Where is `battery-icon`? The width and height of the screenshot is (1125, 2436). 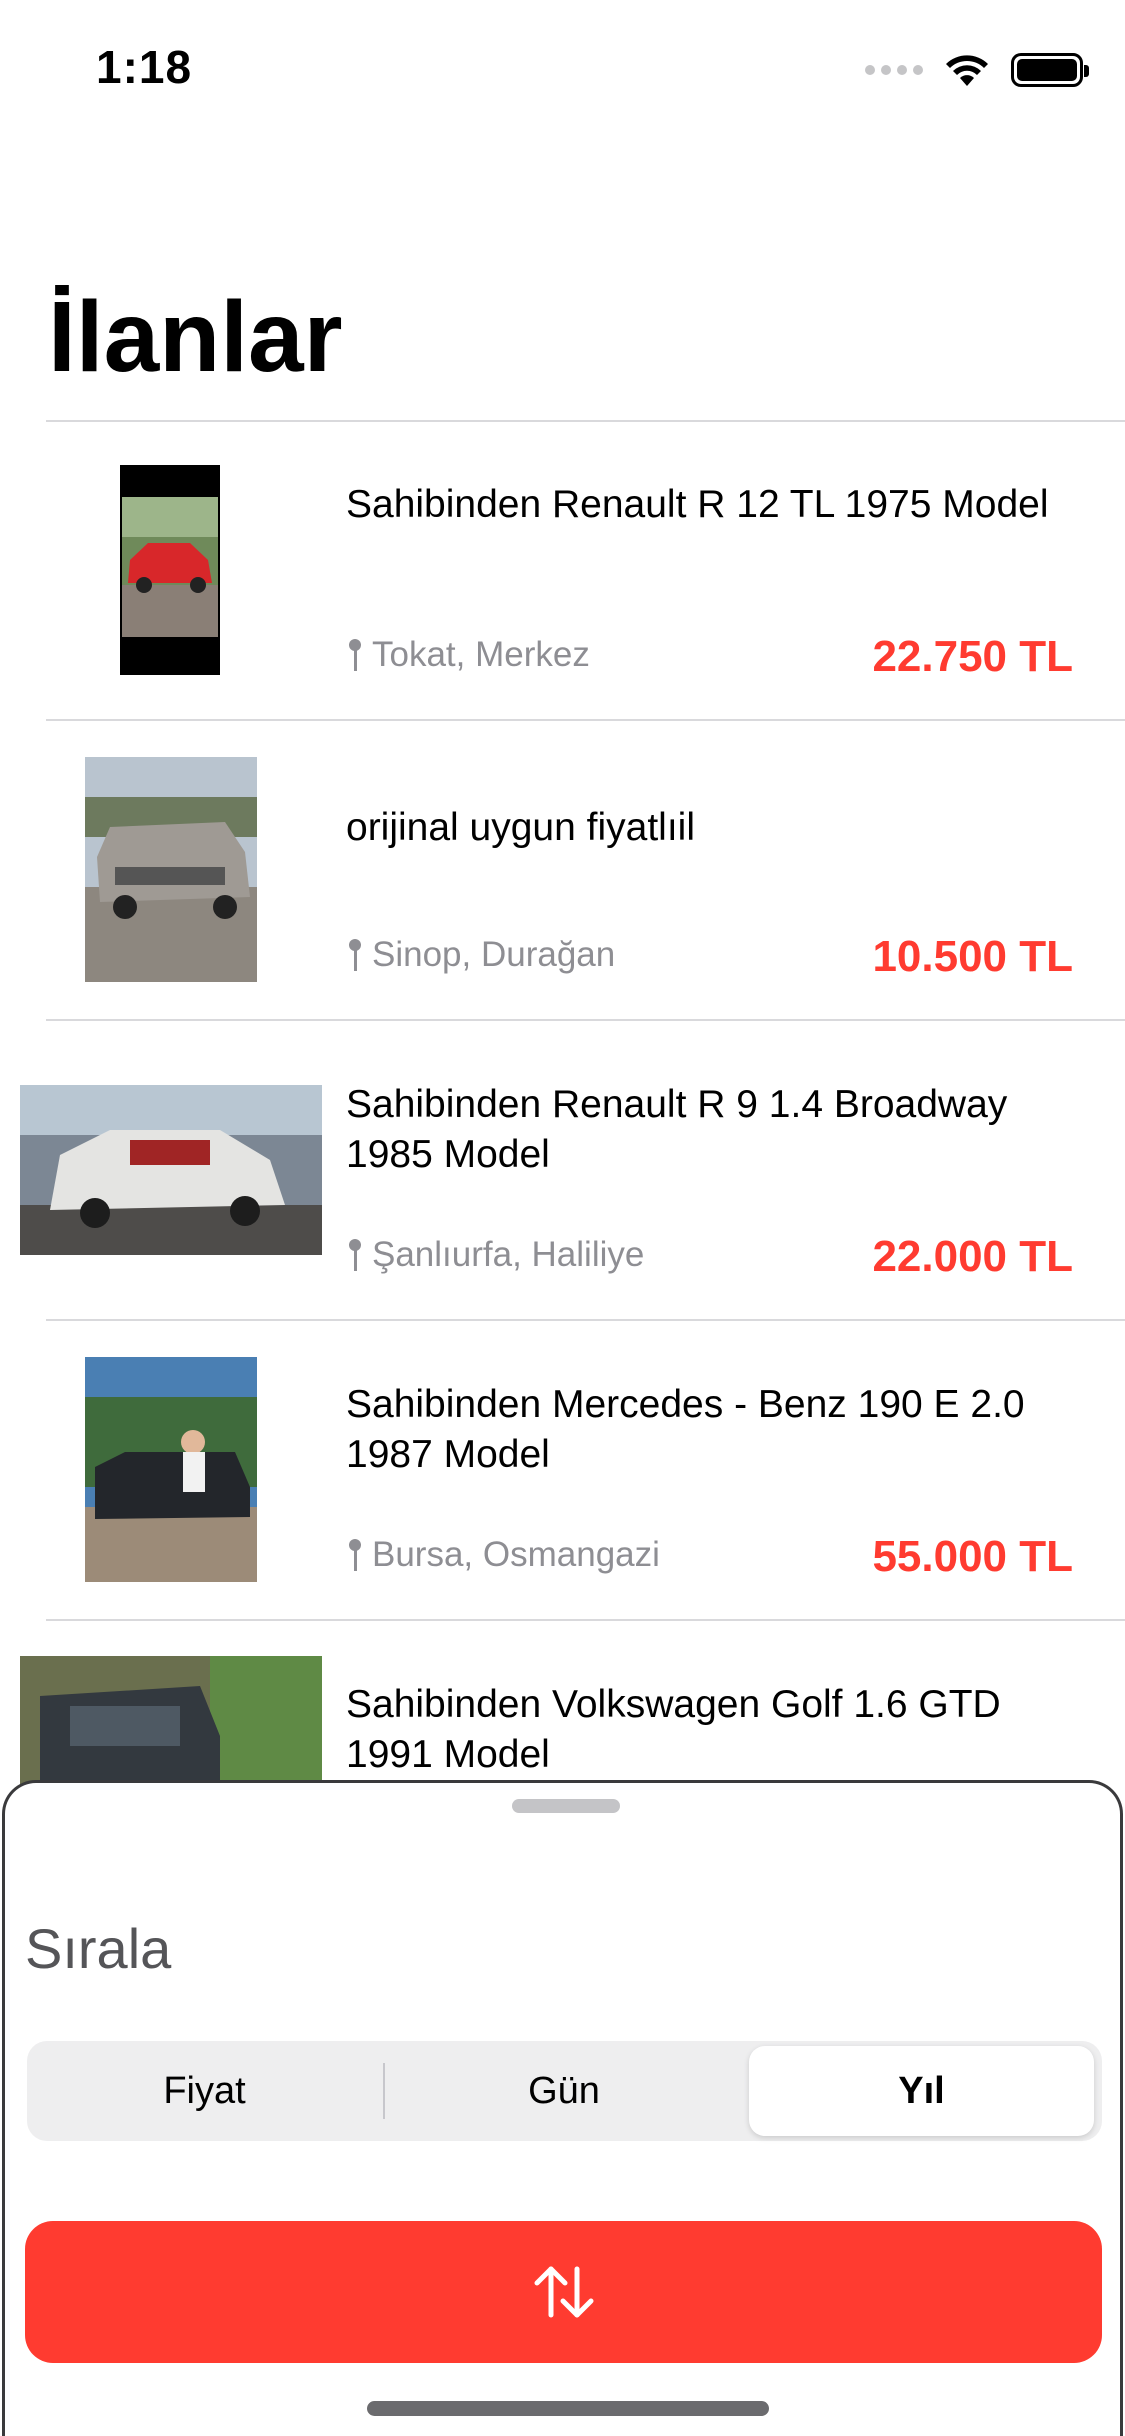 battery-icon is located at coordinates (1050, 70).